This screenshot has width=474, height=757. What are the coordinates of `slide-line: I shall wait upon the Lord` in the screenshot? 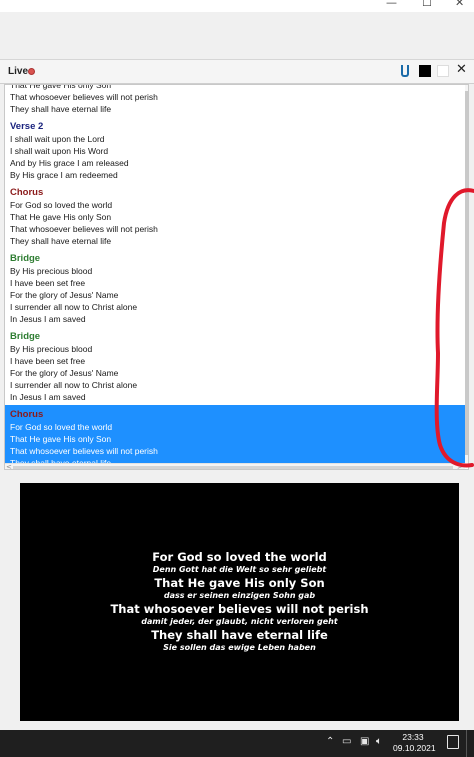 It's located at (57, 139).